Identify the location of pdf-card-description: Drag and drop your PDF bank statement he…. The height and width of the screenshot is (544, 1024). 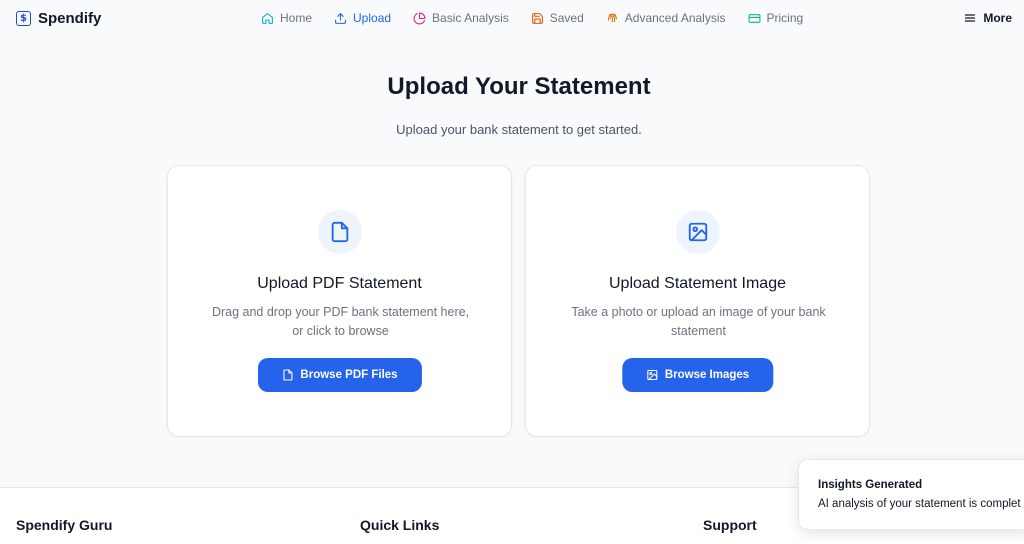
(340, 321).